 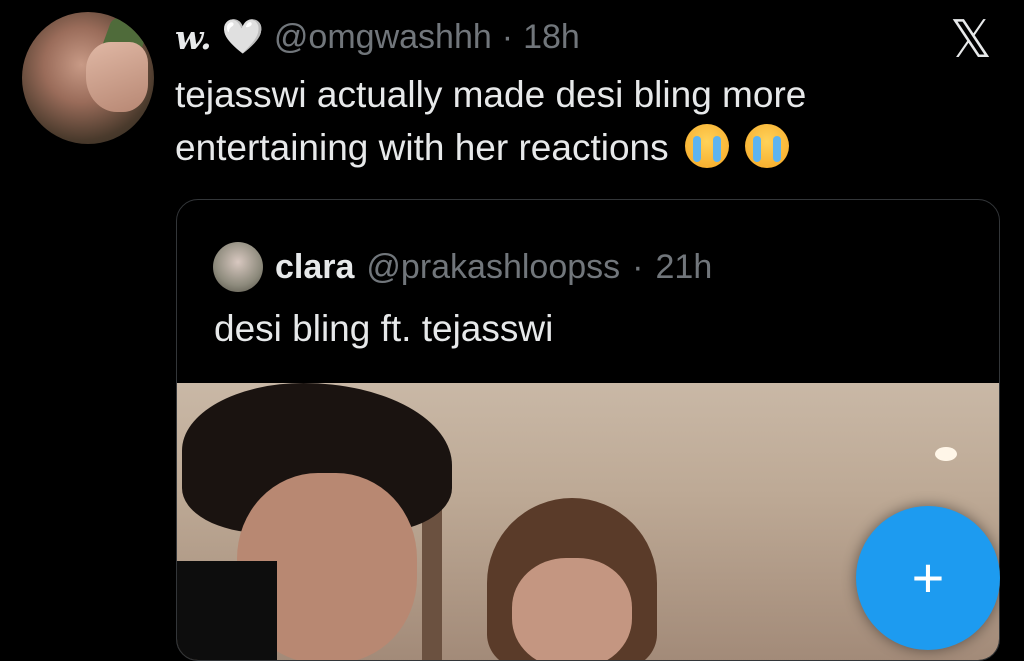 I want to click on heart-emoji: 🤍, so click(x=242, y=37).